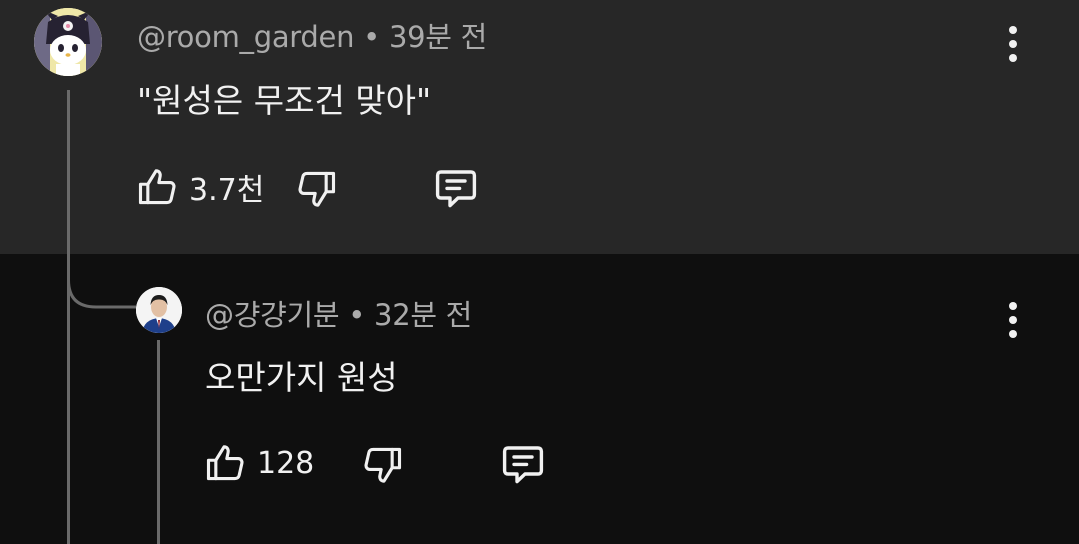 The image size is (1079, 544). I want to click on kuromi-avatar-icon, so click(68, 42).